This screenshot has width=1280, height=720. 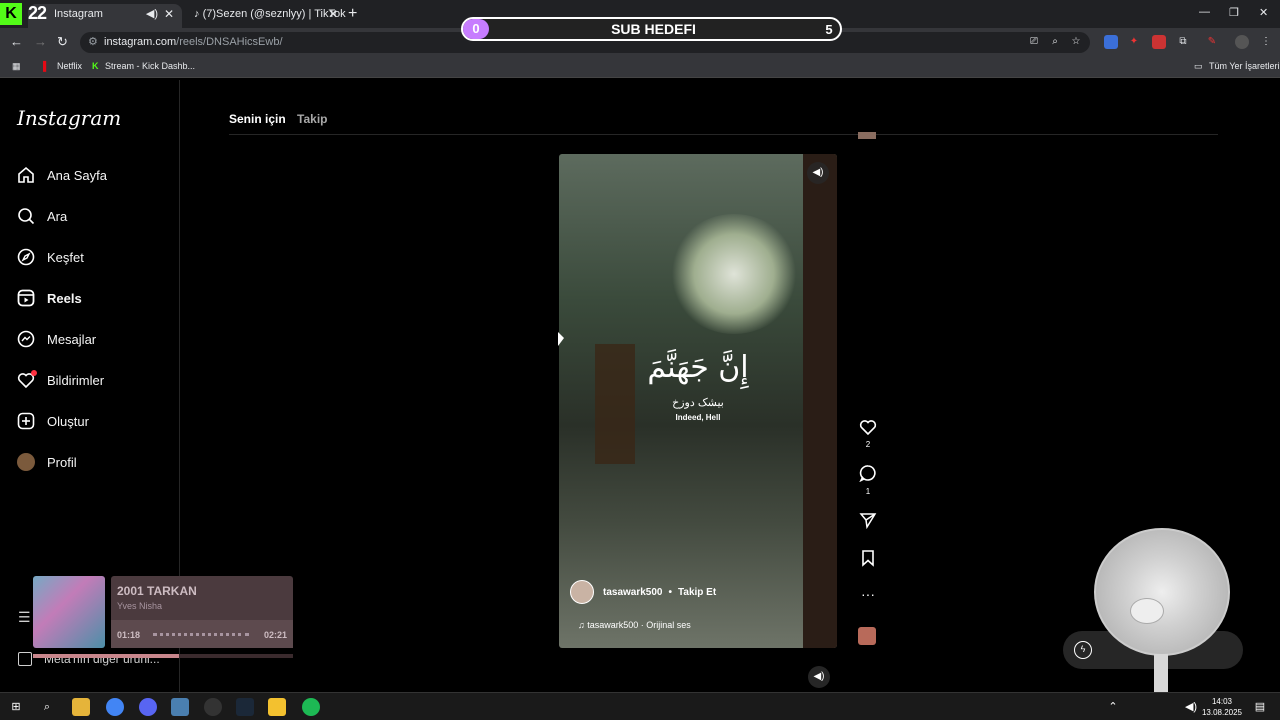 I want to click on notifications-icon: ▤, so click(x=1260, y=707).